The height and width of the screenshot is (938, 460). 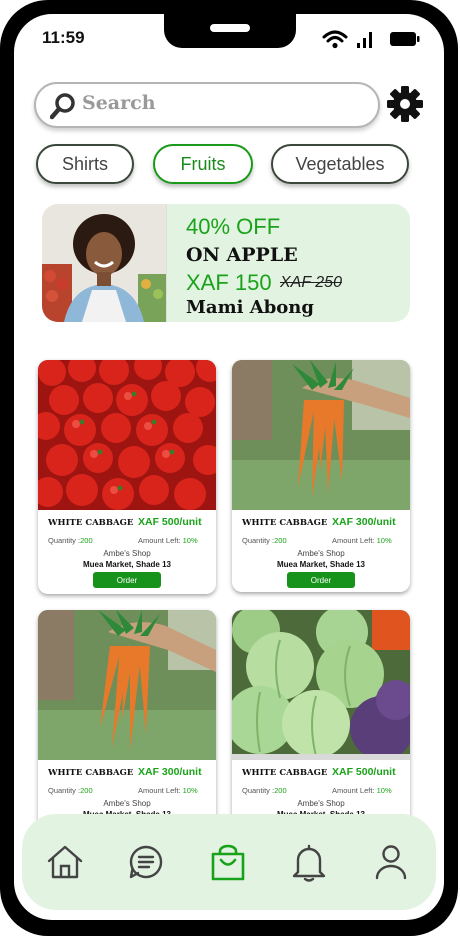 I want to click on shopping-bag-icon, so click(x=228, y=863).